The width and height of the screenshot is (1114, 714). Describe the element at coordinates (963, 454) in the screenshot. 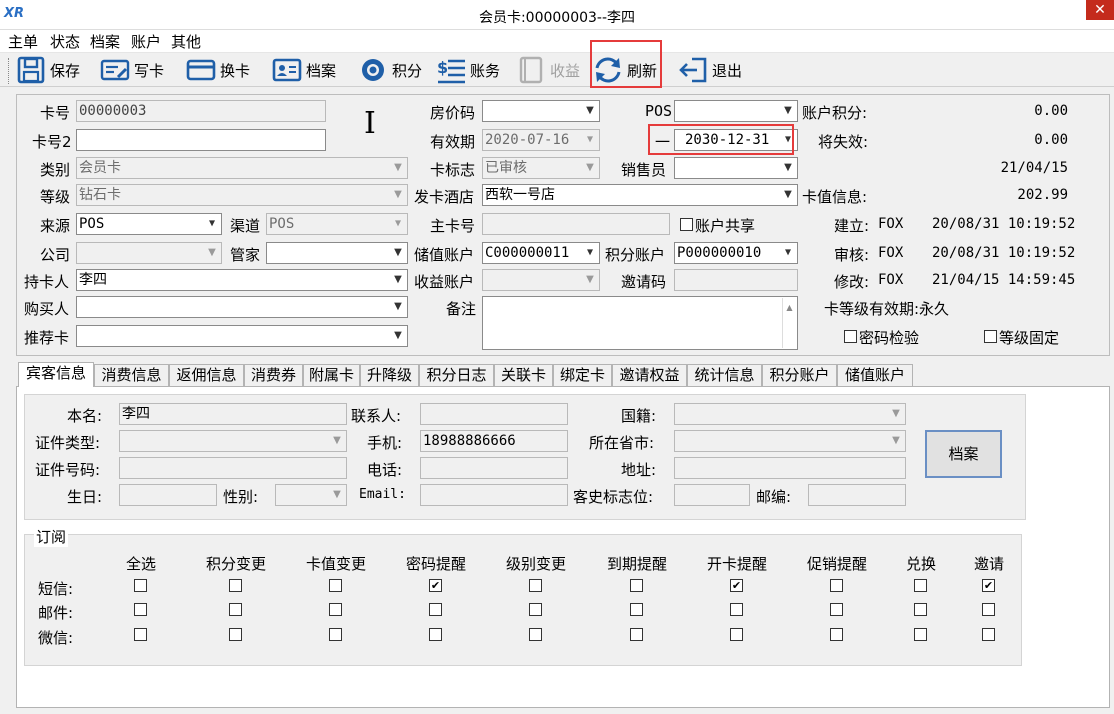

I see `archive-button: 档案` at that location.